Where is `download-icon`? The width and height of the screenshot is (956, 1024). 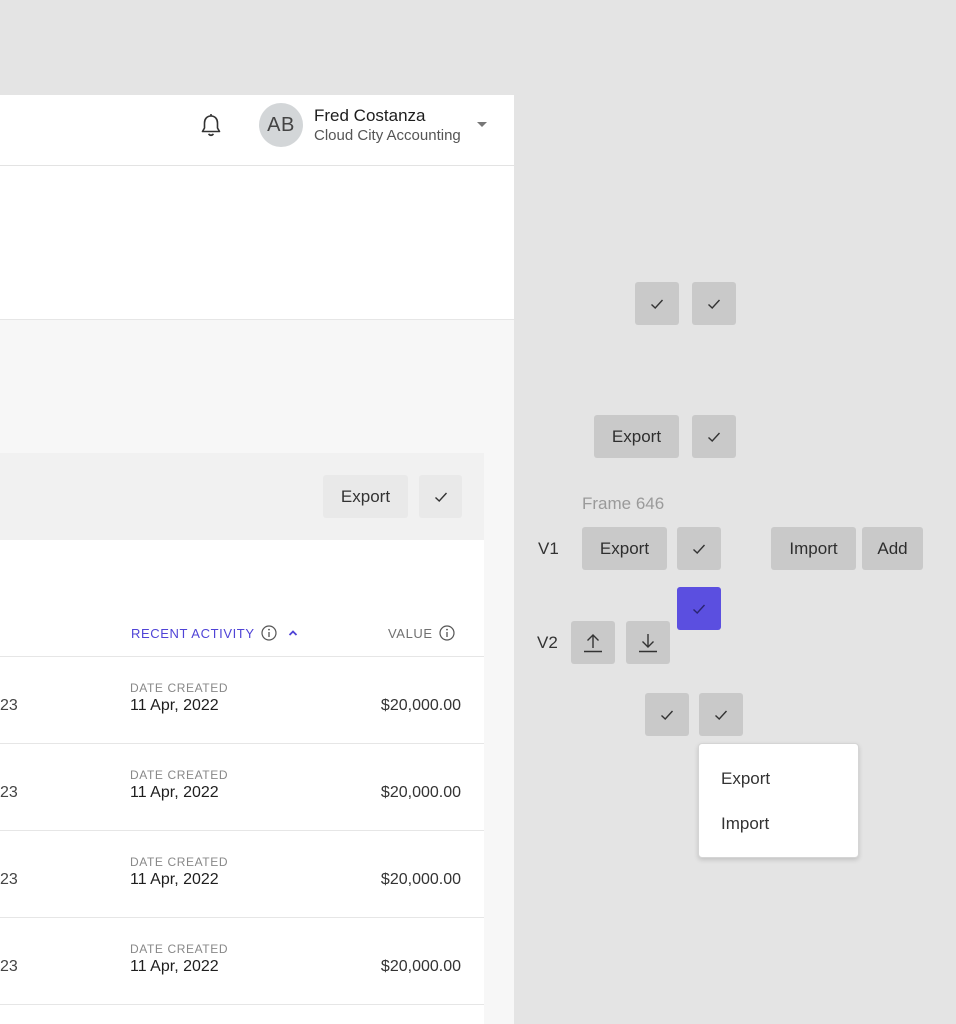 download-icon is located at coordinates (648, 642).